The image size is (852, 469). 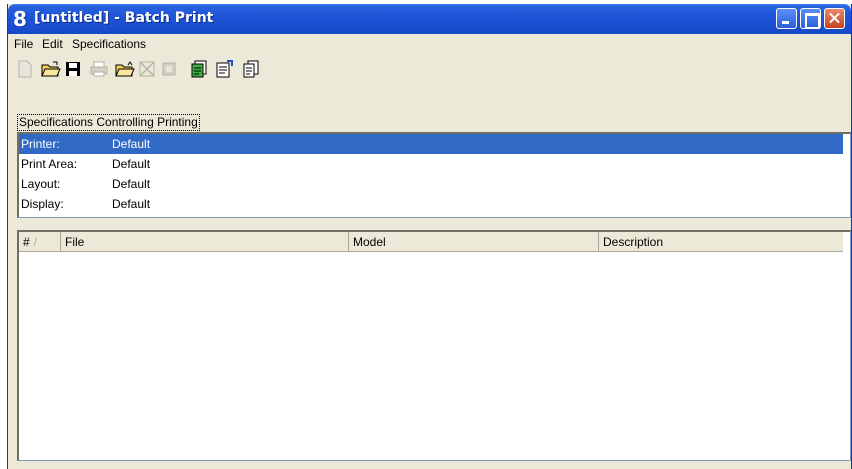 What do you see at coordinates (20, 19) in the screenshot?
I see `app-icon: 8` at bounding box center [20, 19].